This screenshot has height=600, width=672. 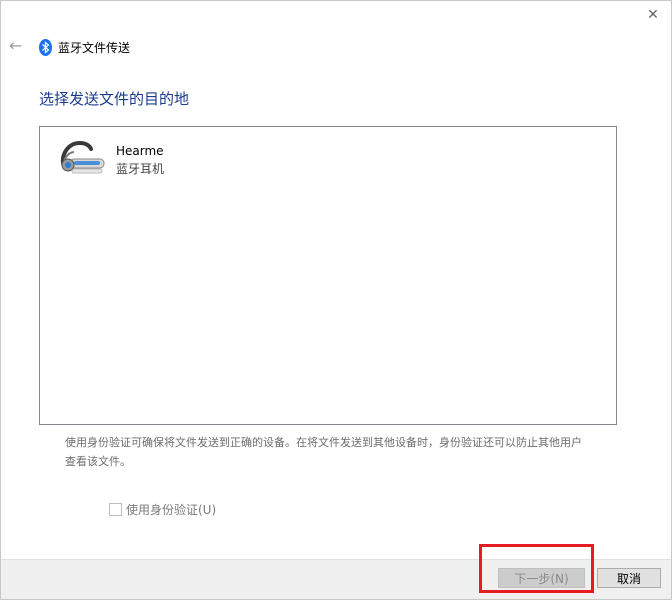 What do you see at coordinates (629, 578) in the screenshot?
I see `cancel-button: 取消` at bounding box center [629, 578].